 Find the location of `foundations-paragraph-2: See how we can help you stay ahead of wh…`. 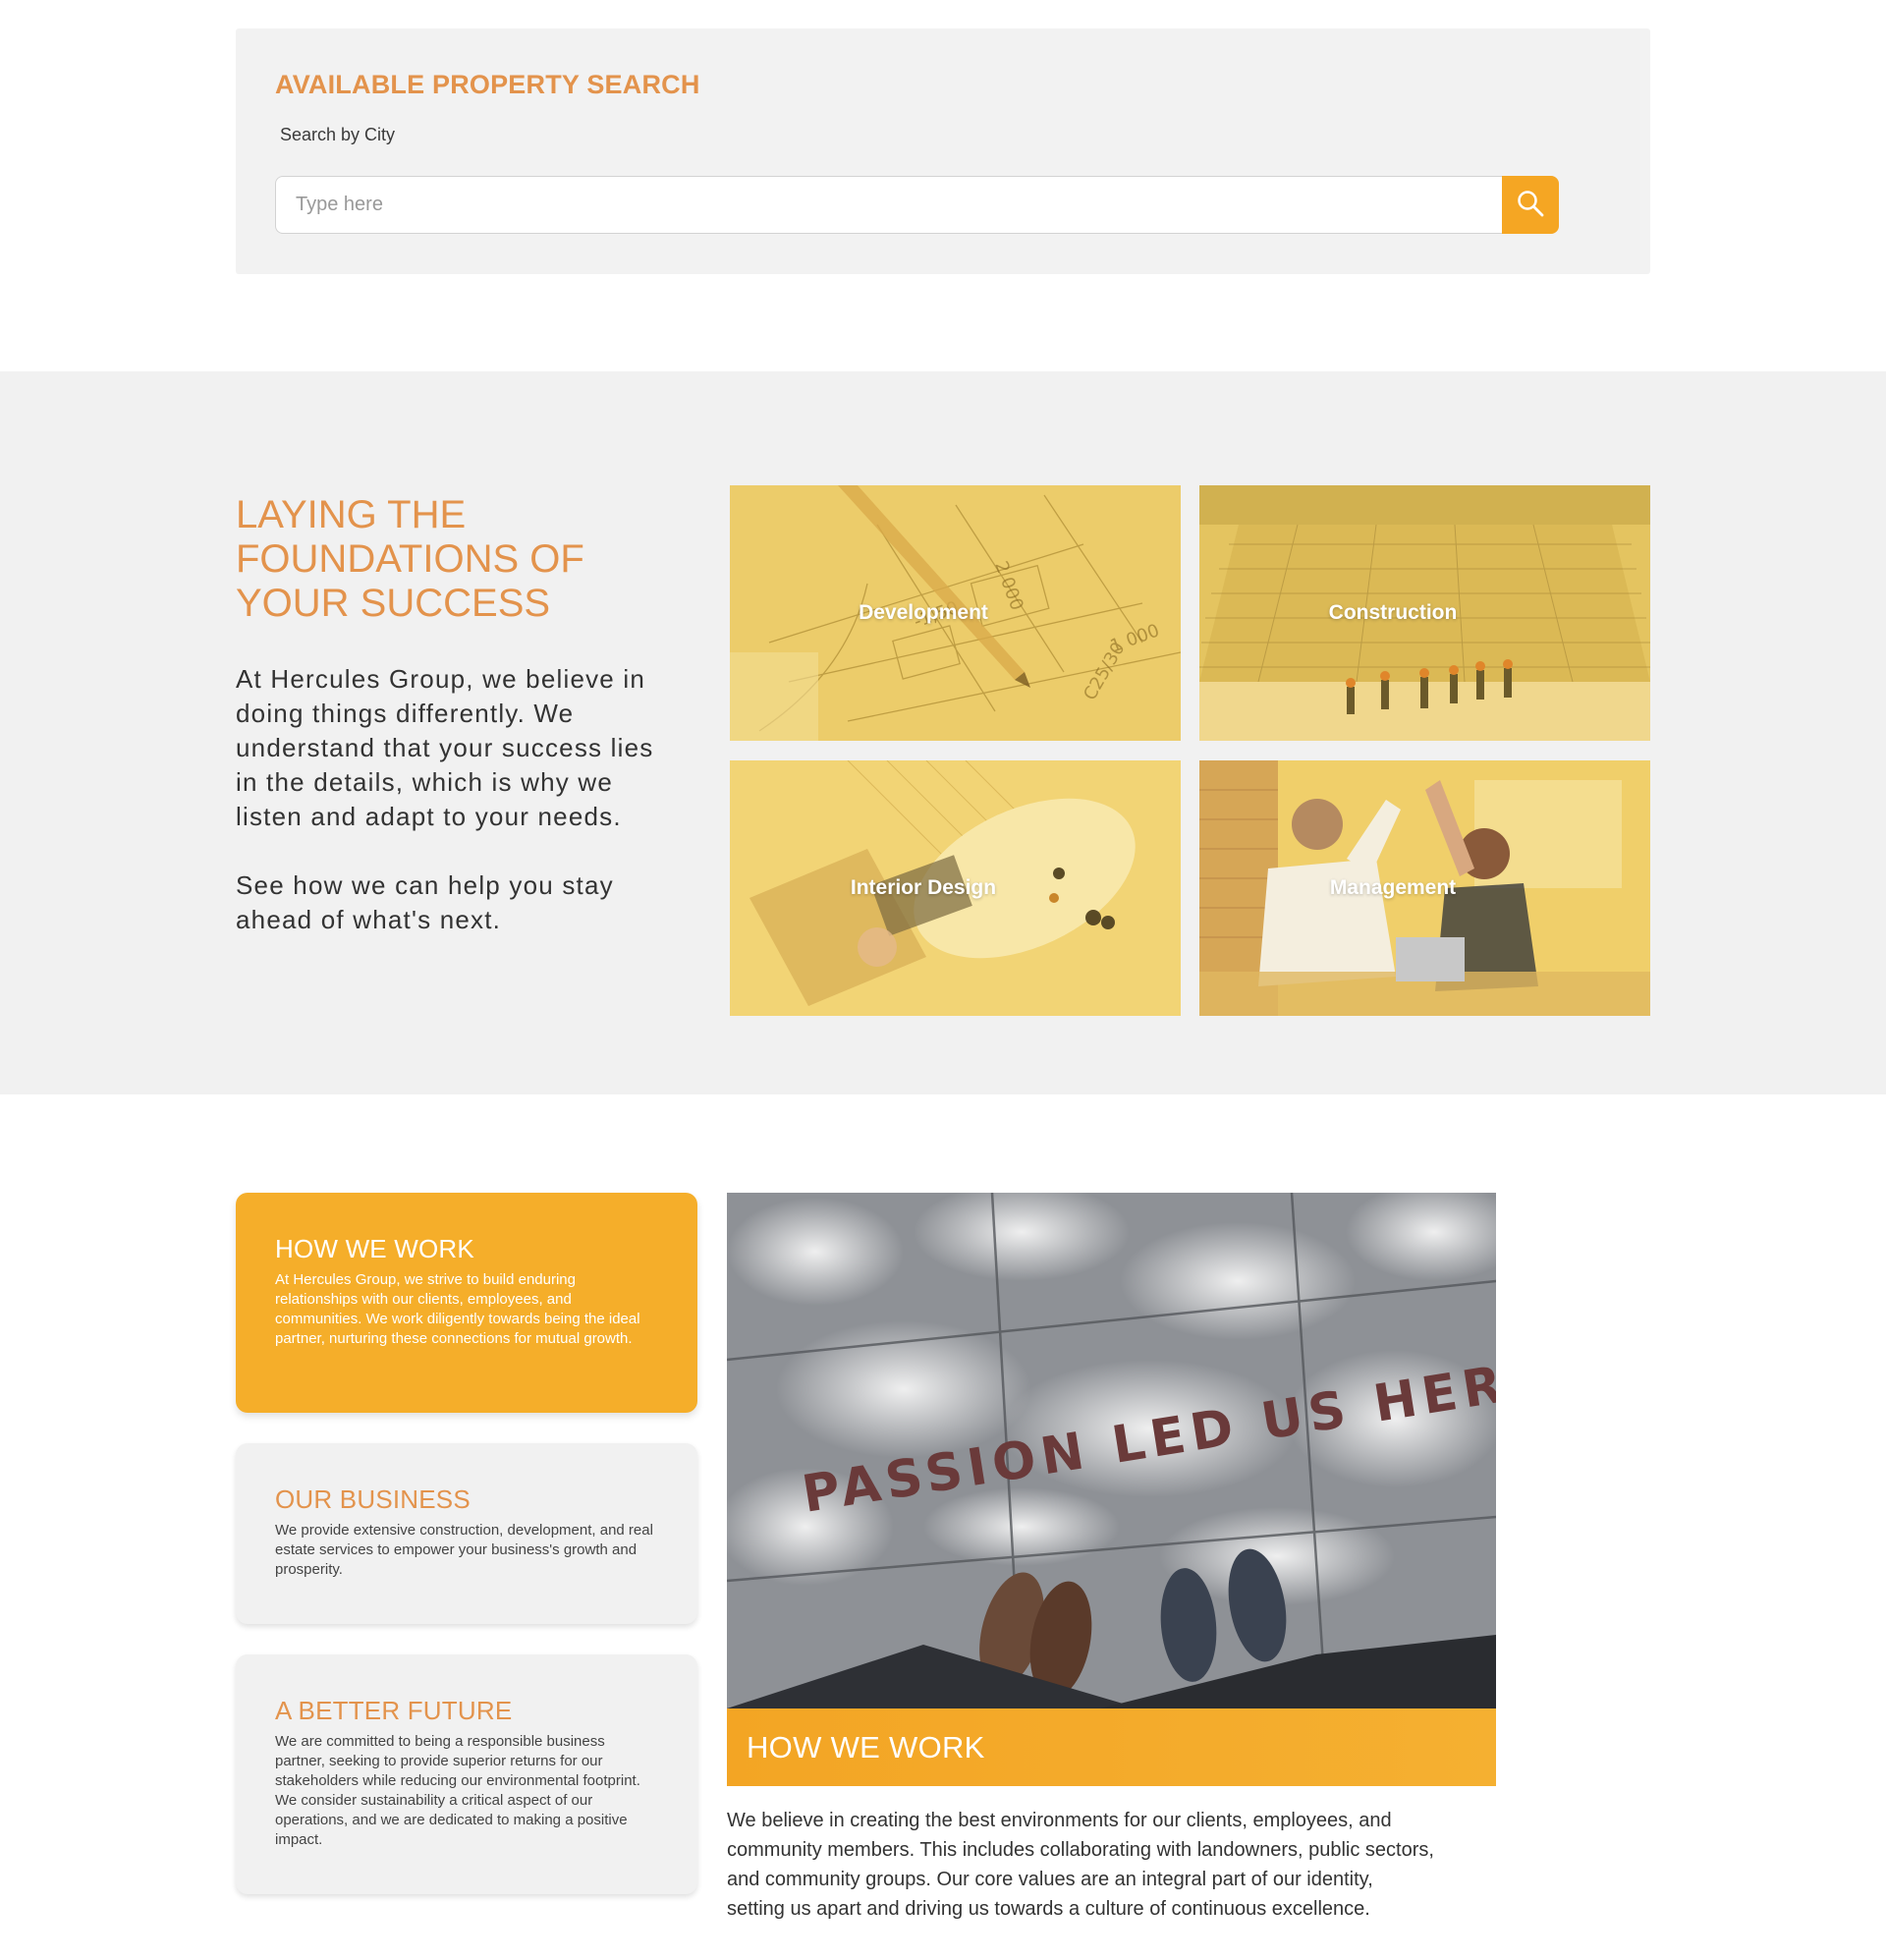

foundations-paragraph-2: See how we can help you stay ahead of wh… is located at coordinates (425, 902).